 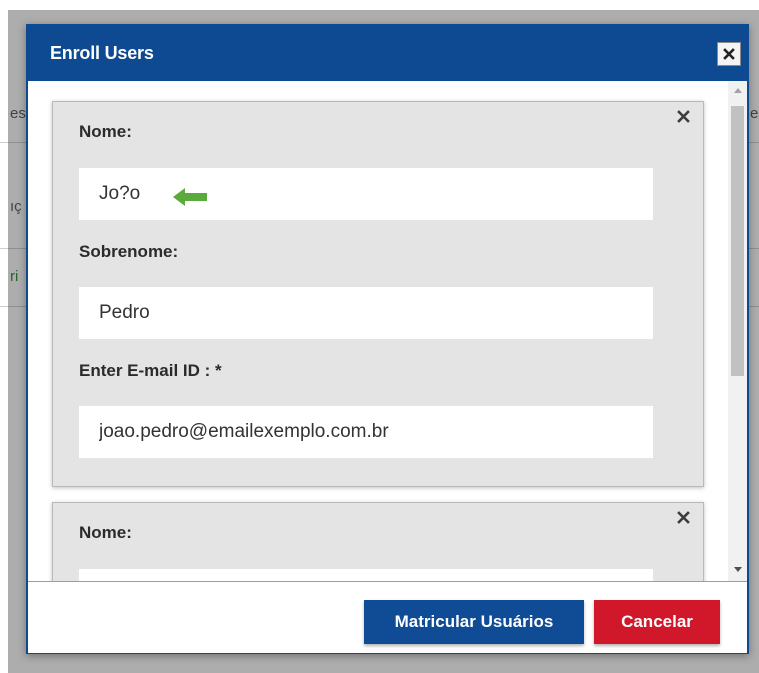 I want to click on enroll-users-button: Matricular Usuários, so click(x=474, y=622).